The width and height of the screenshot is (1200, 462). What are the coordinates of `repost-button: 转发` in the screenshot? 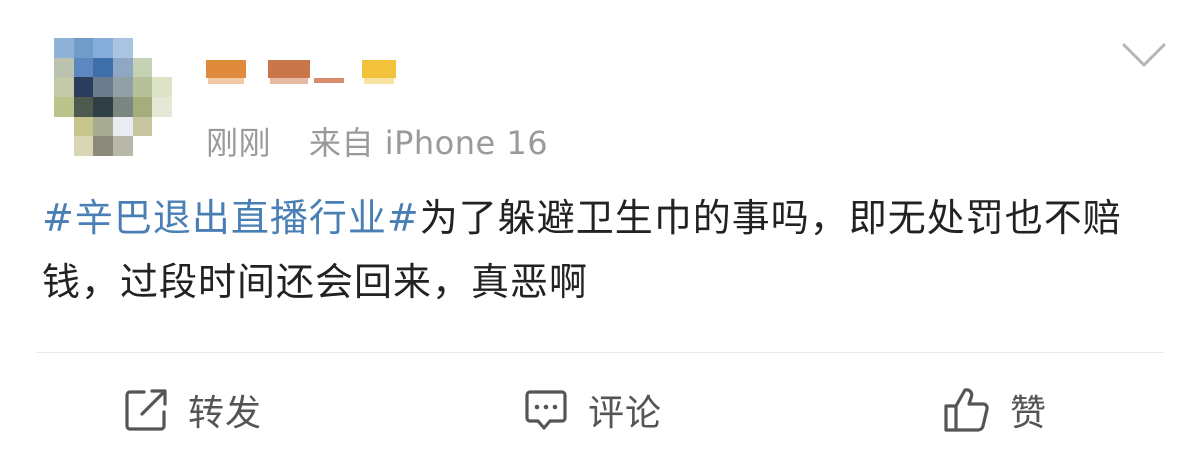 It's located at (192, 410).